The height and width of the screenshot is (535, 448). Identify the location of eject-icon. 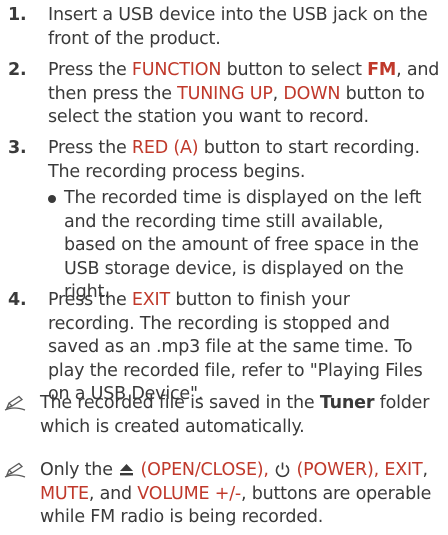
(127, 470).